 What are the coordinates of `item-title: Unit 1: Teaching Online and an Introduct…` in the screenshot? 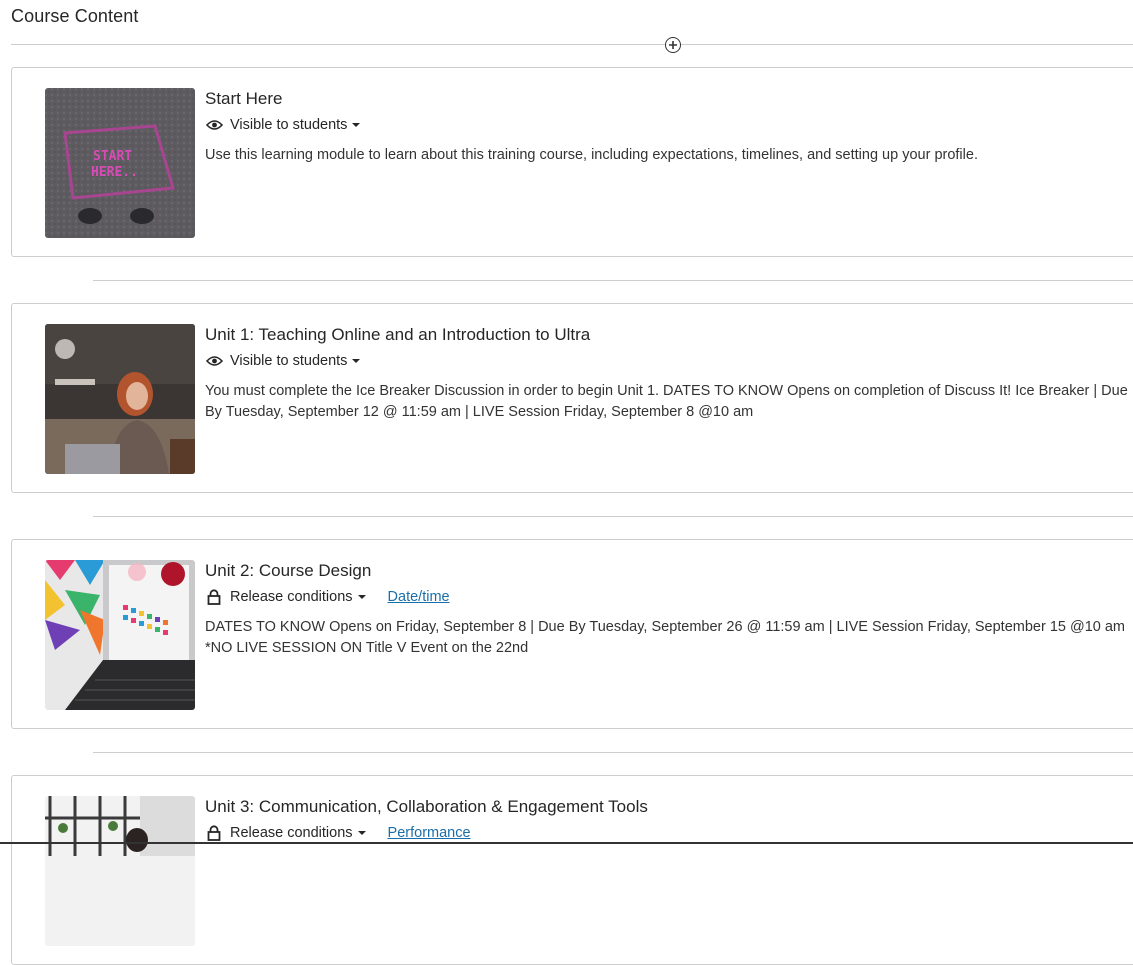 It's located at (397, 335).